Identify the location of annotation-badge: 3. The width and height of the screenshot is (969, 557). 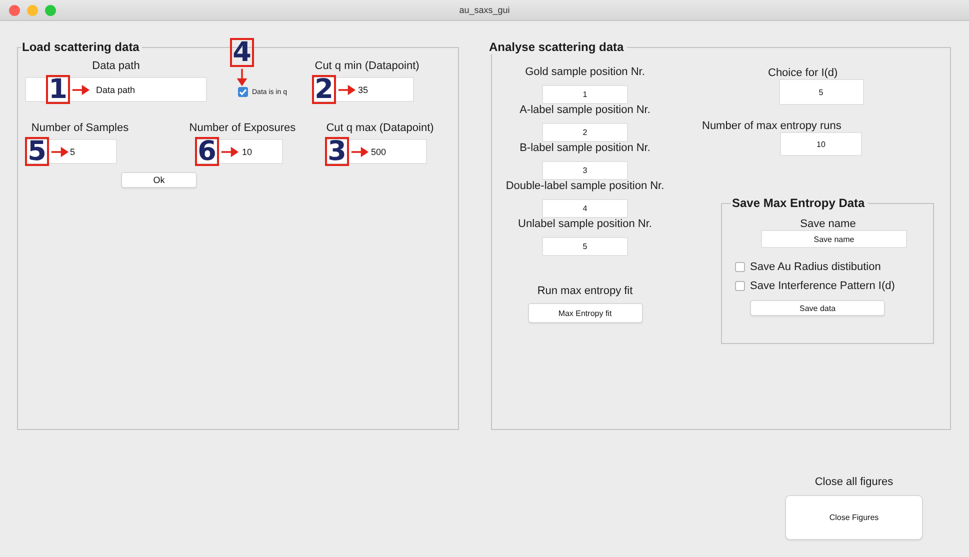
(337, 151).